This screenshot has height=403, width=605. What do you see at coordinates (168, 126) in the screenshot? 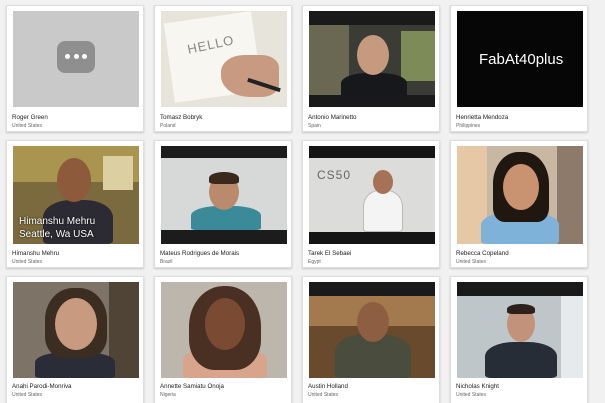
I see `participant-location: Poland` at bounding box center [168, 126].